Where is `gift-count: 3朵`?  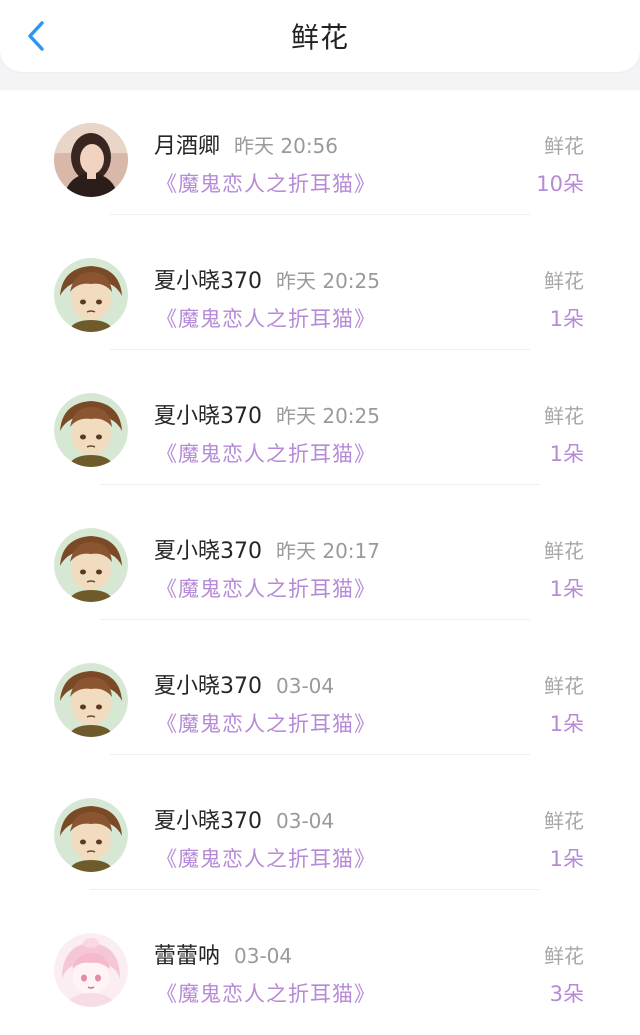 gift-count: 3朵 is located at coordinates (566, 994).